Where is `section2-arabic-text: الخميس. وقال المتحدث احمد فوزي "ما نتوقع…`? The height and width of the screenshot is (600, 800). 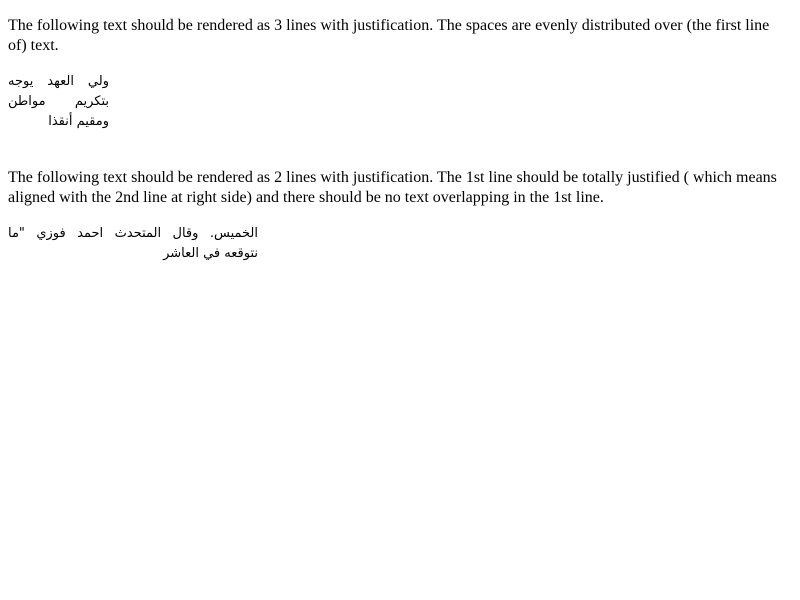 section2-arabic-text: الخميس. وقال المتحدث احمد فوزي "ما نتوقع… is located at coordinates (133, 243).